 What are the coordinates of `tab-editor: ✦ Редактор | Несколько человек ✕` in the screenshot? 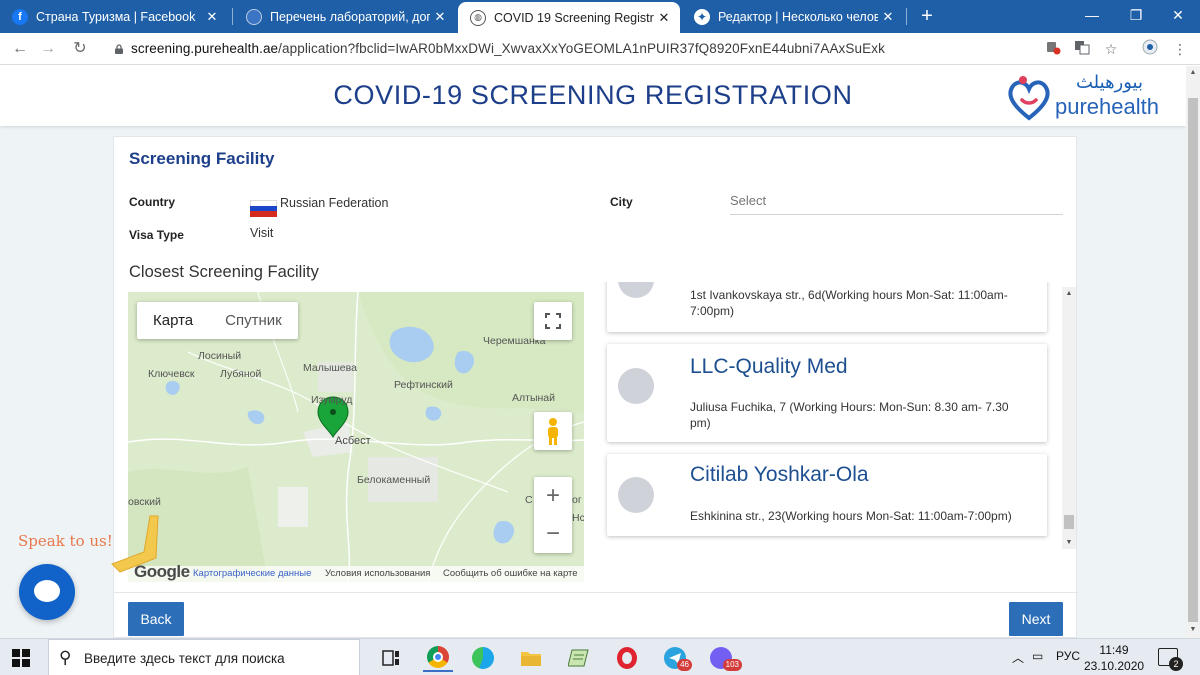 It's located at (793, 16).